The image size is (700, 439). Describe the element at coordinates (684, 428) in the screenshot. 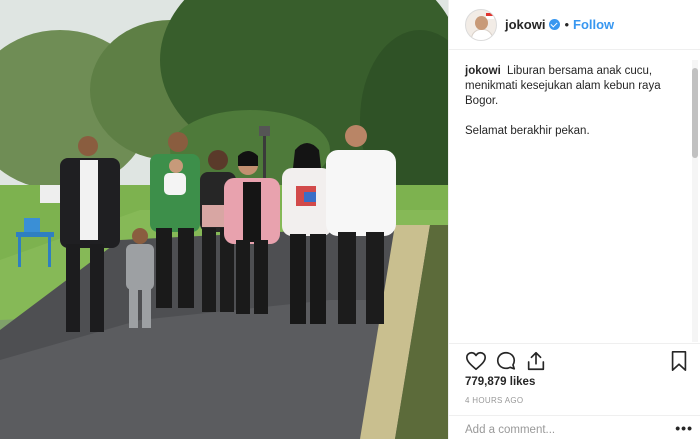

I see `more-options-icon: •••` at that location.